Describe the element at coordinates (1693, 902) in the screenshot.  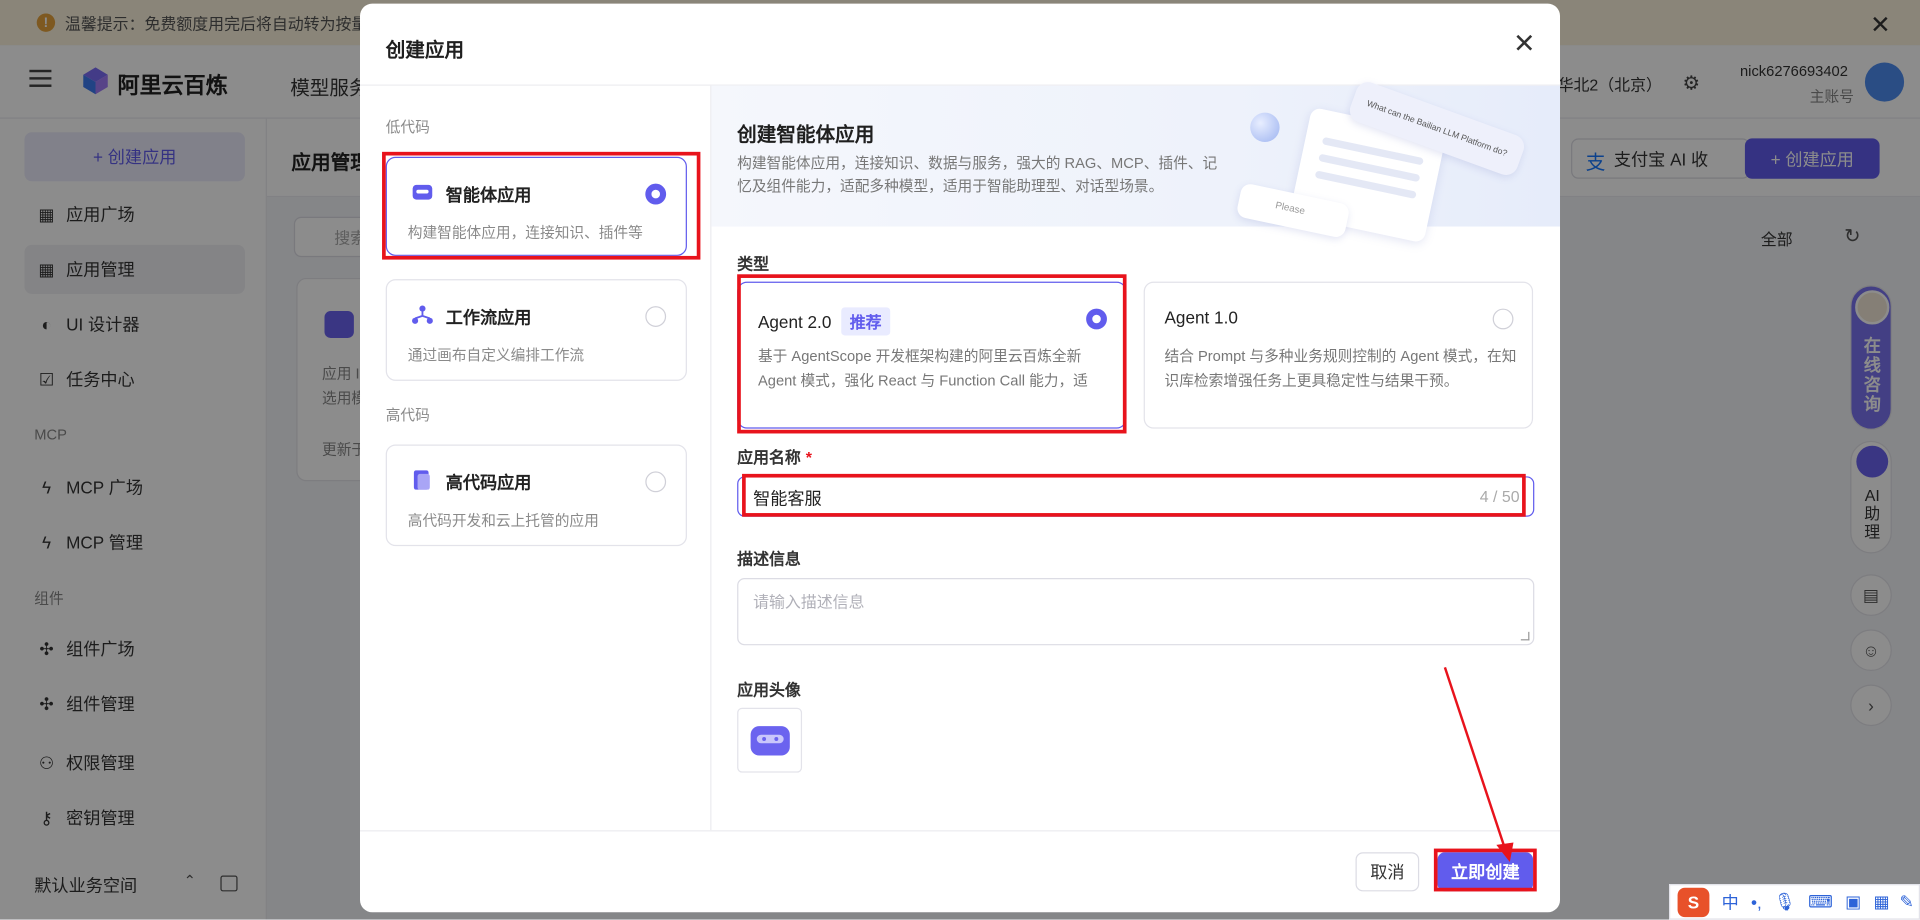
I see `sogou-logo-icon: S` at that location.